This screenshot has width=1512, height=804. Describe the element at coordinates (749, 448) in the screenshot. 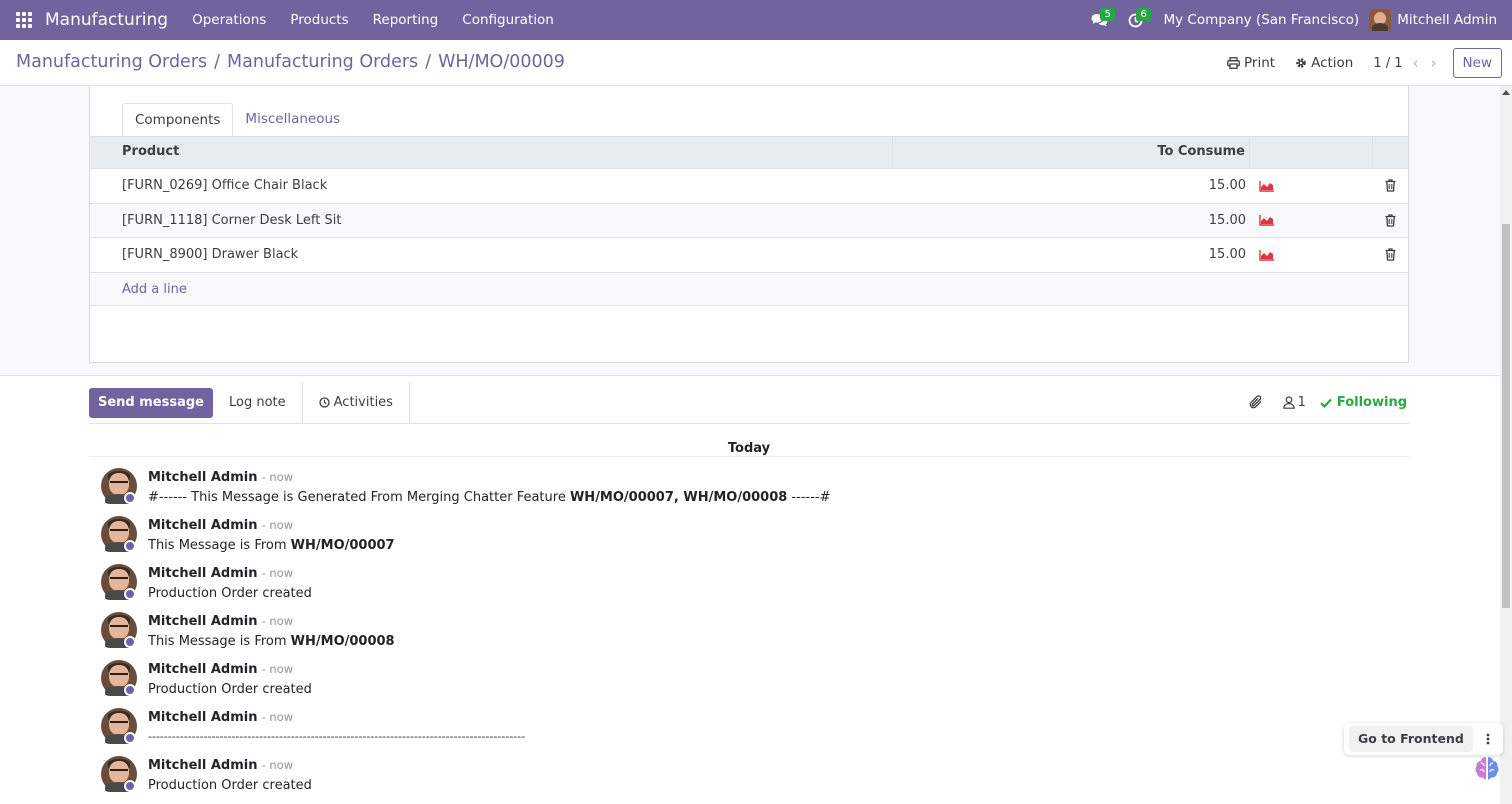

I see `date-label-today: Today` at that location.